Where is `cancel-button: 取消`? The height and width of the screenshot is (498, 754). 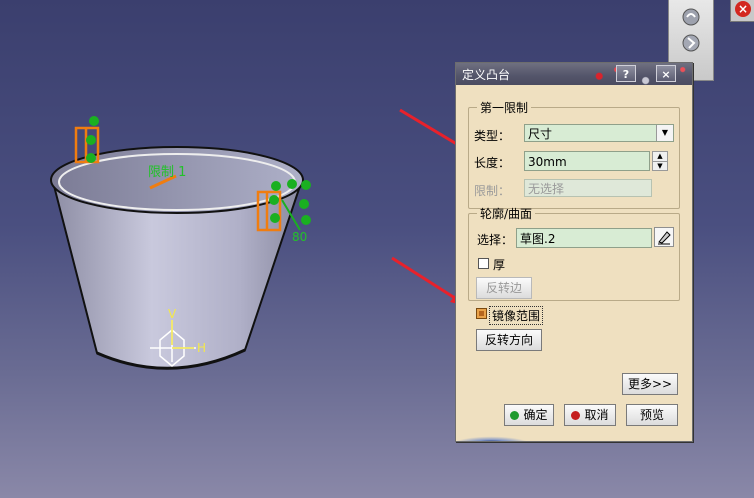
cancel-button: 取消 is located at coordinates (590, 415).